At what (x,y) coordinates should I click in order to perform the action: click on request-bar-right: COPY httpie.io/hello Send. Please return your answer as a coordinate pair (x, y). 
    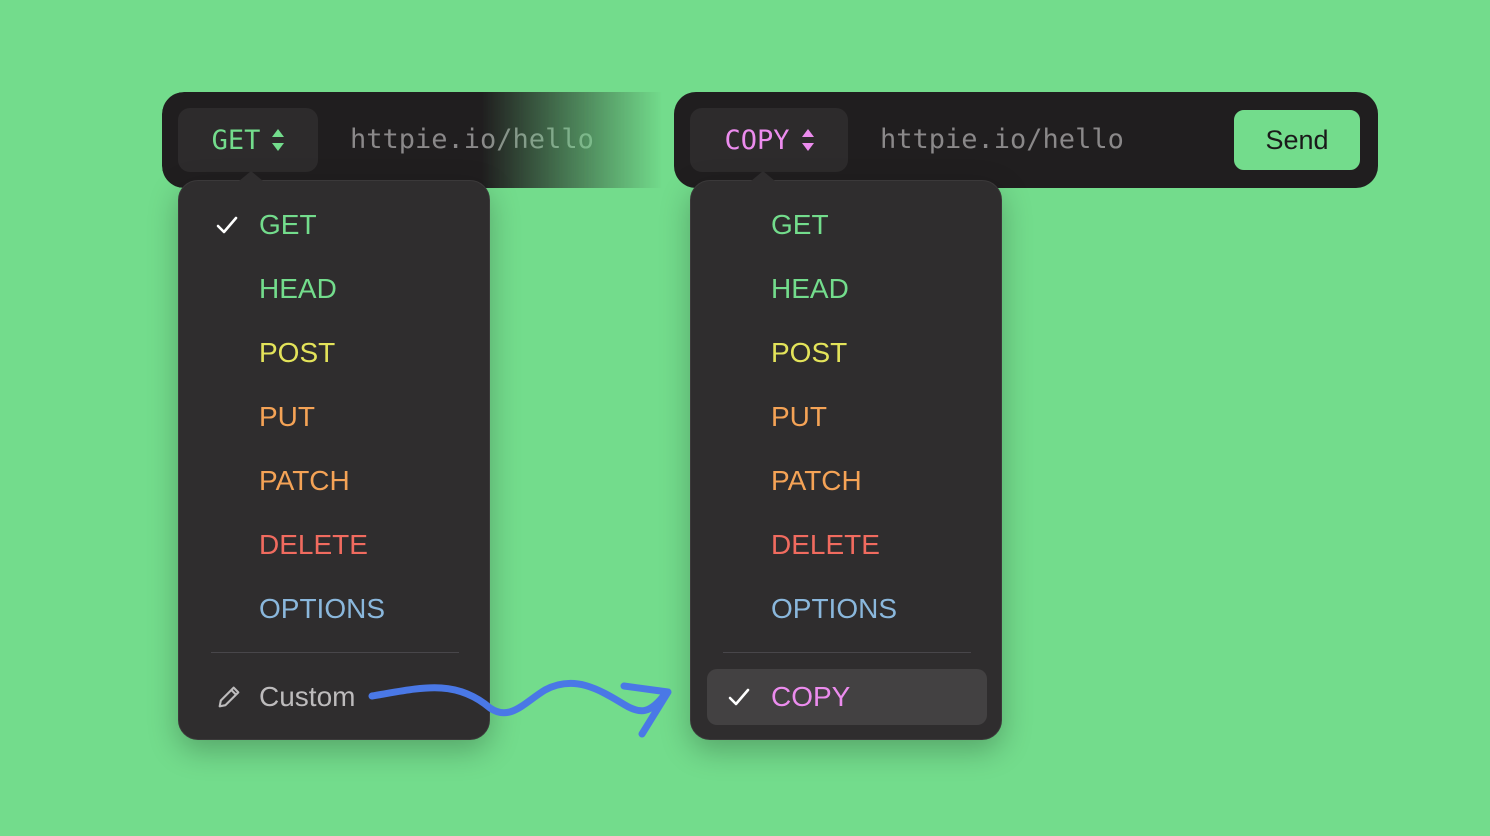
    Looking at the image, I should click on (1026, 140).